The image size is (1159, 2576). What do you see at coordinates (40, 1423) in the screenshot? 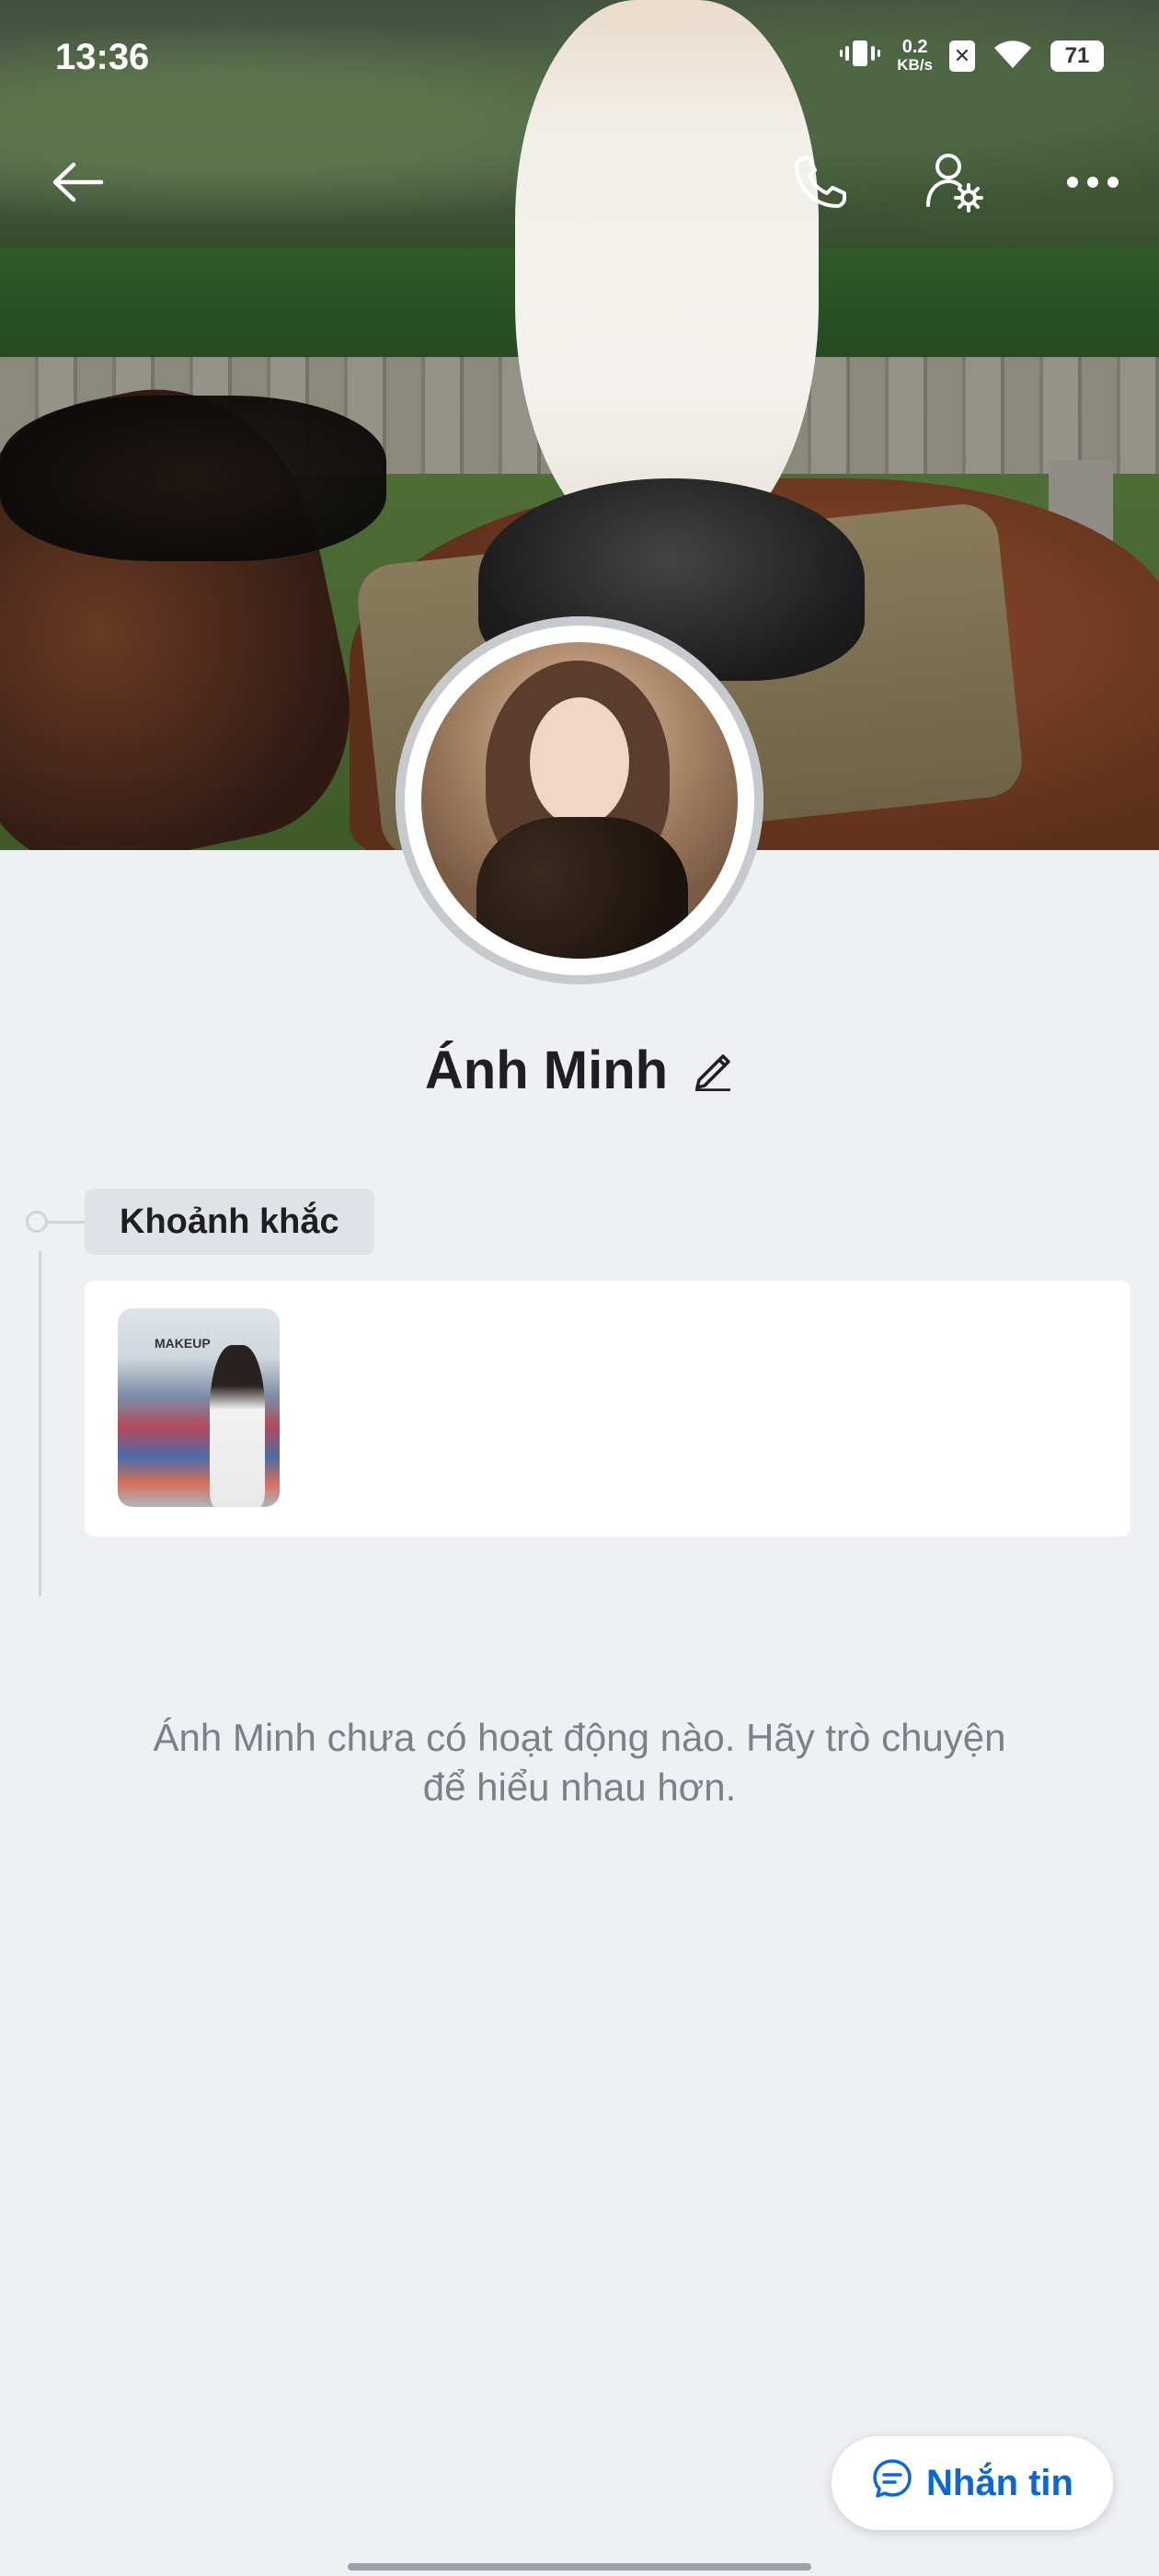
I see `timeline-line` at bounding box center [40, 1423].